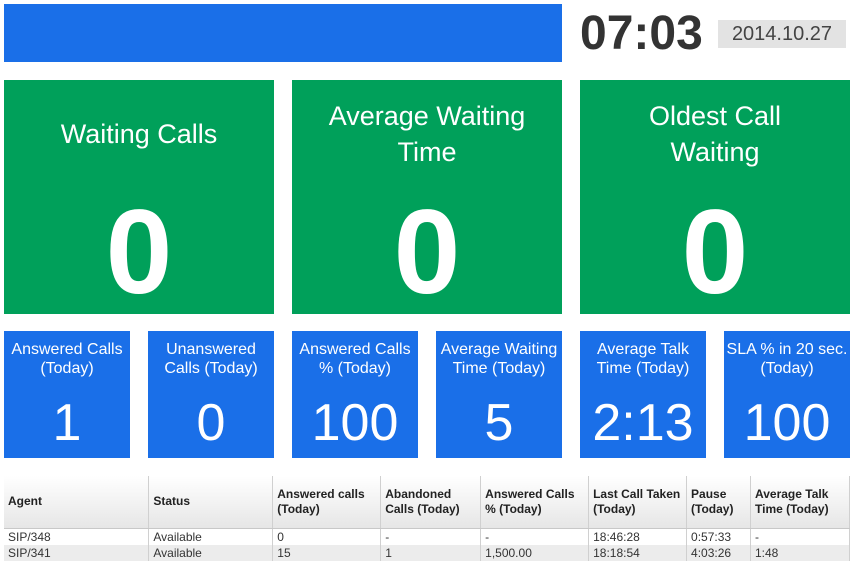  What do you see at coordinates (327, 502) in the screenshot?
I see `column-header-answered-calls: Answered calls (Today)` at bounding box center [327, 502].